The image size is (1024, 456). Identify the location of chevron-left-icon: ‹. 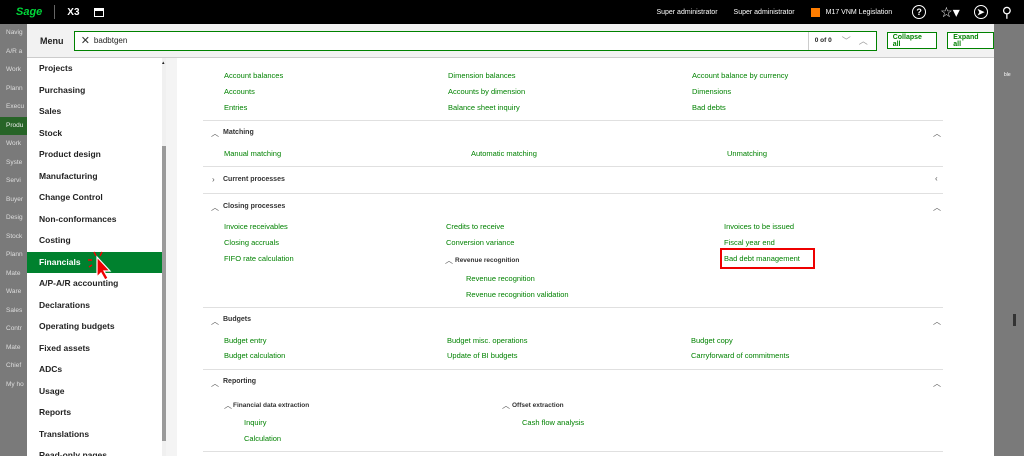
(936, 178).